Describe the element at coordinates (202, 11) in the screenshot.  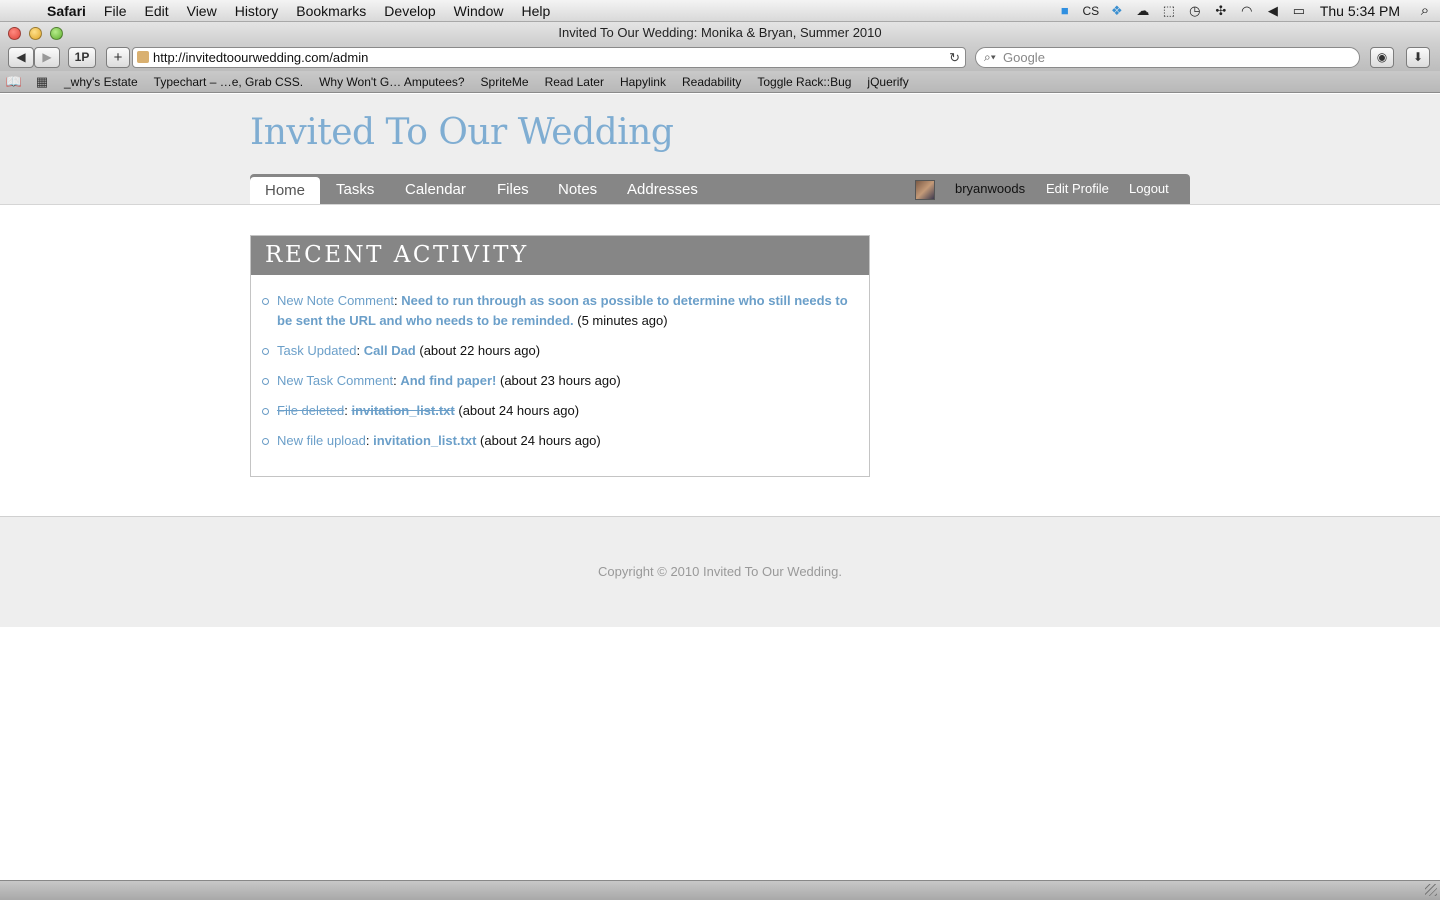
I see `menu-view: View` at that location.